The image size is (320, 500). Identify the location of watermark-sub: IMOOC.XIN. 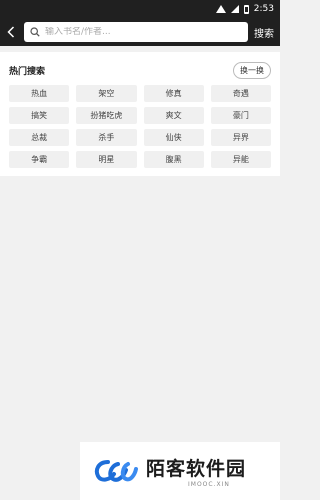
(209, 484).